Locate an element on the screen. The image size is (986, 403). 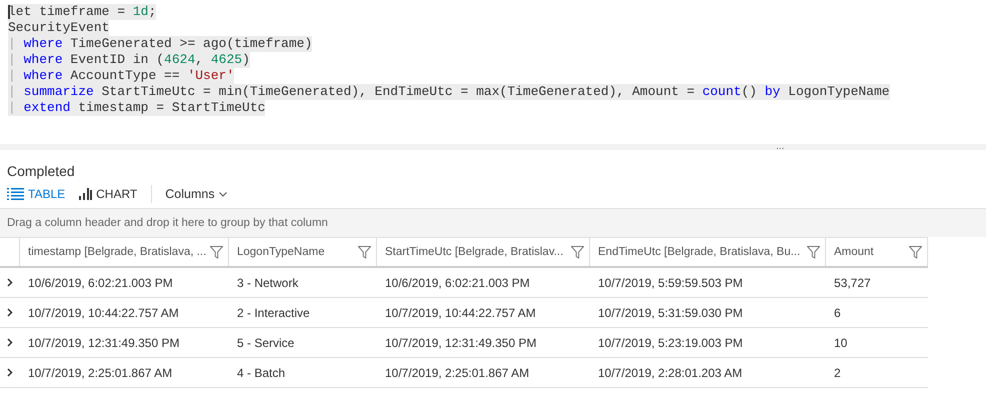
table-cell: 3 - Network is located at coordinates (267, 283).